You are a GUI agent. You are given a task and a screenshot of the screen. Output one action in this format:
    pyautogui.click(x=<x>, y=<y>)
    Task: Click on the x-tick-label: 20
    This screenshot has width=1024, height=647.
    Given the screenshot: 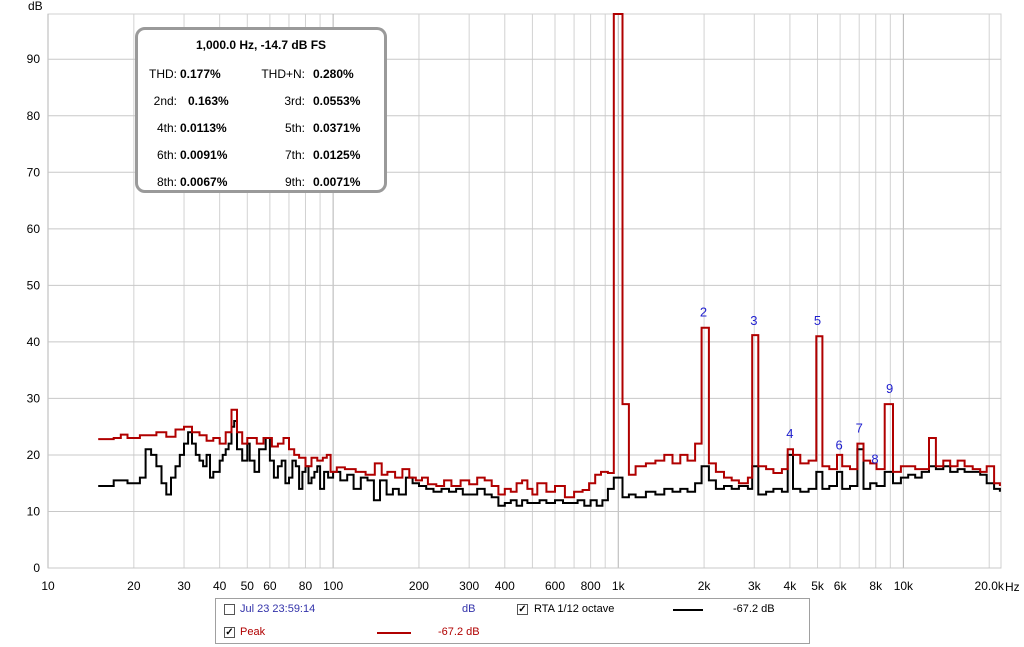 What is the action you would take?
    pyautogui.click(x=134, y=586)
    